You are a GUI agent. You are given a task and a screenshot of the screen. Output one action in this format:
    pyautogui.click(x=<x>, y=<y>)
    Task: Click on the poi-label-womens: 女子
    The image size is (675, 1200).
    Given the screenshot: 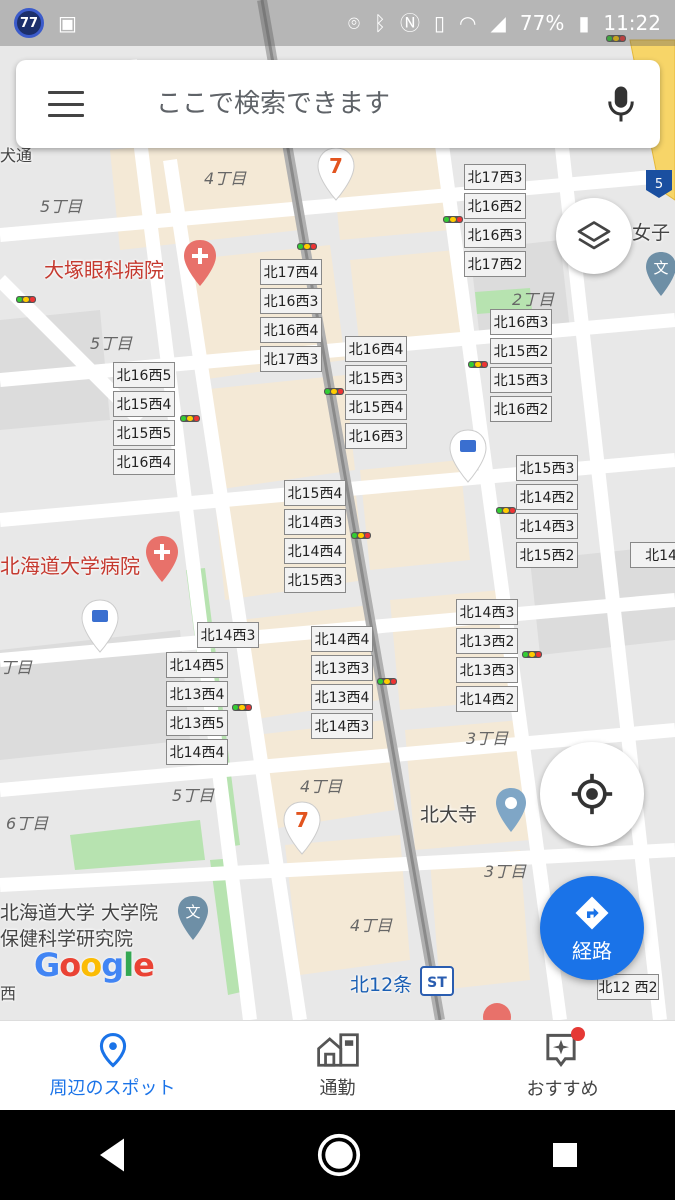 What is the action you would take?
    pyautogui.click(x=651, y=231)
    